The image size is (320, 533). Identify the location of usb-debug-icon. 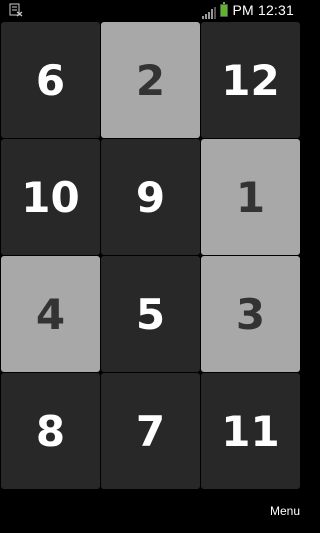
(16, 9).